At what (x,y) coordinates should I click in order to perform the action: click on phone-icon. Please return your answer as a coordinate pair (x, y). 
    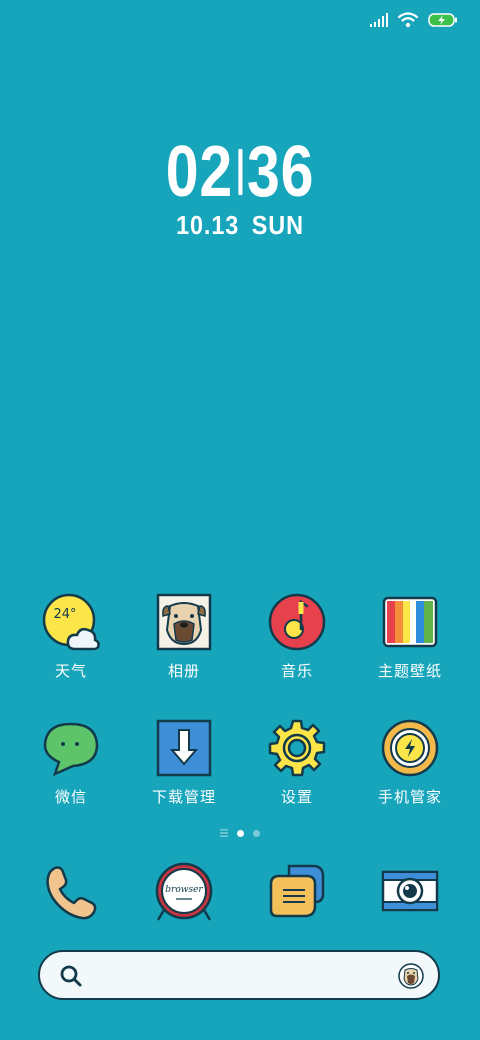
    Looking at the image, I should click on (71, 892).